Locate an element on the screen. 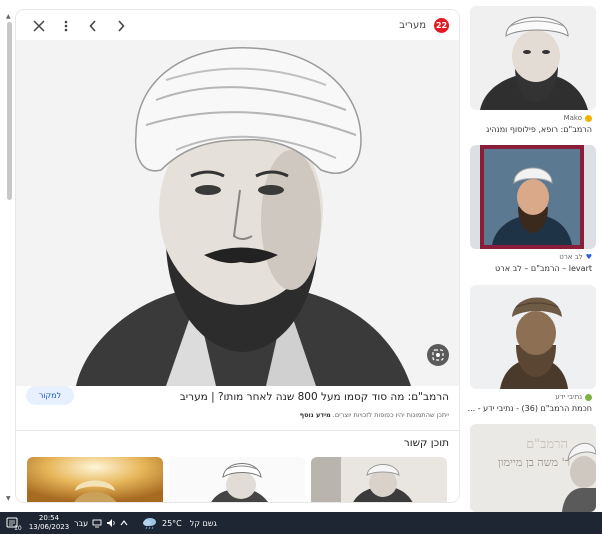 This screenshot has width=602, height=534. volume-icon is located at coordinates (111, 523).